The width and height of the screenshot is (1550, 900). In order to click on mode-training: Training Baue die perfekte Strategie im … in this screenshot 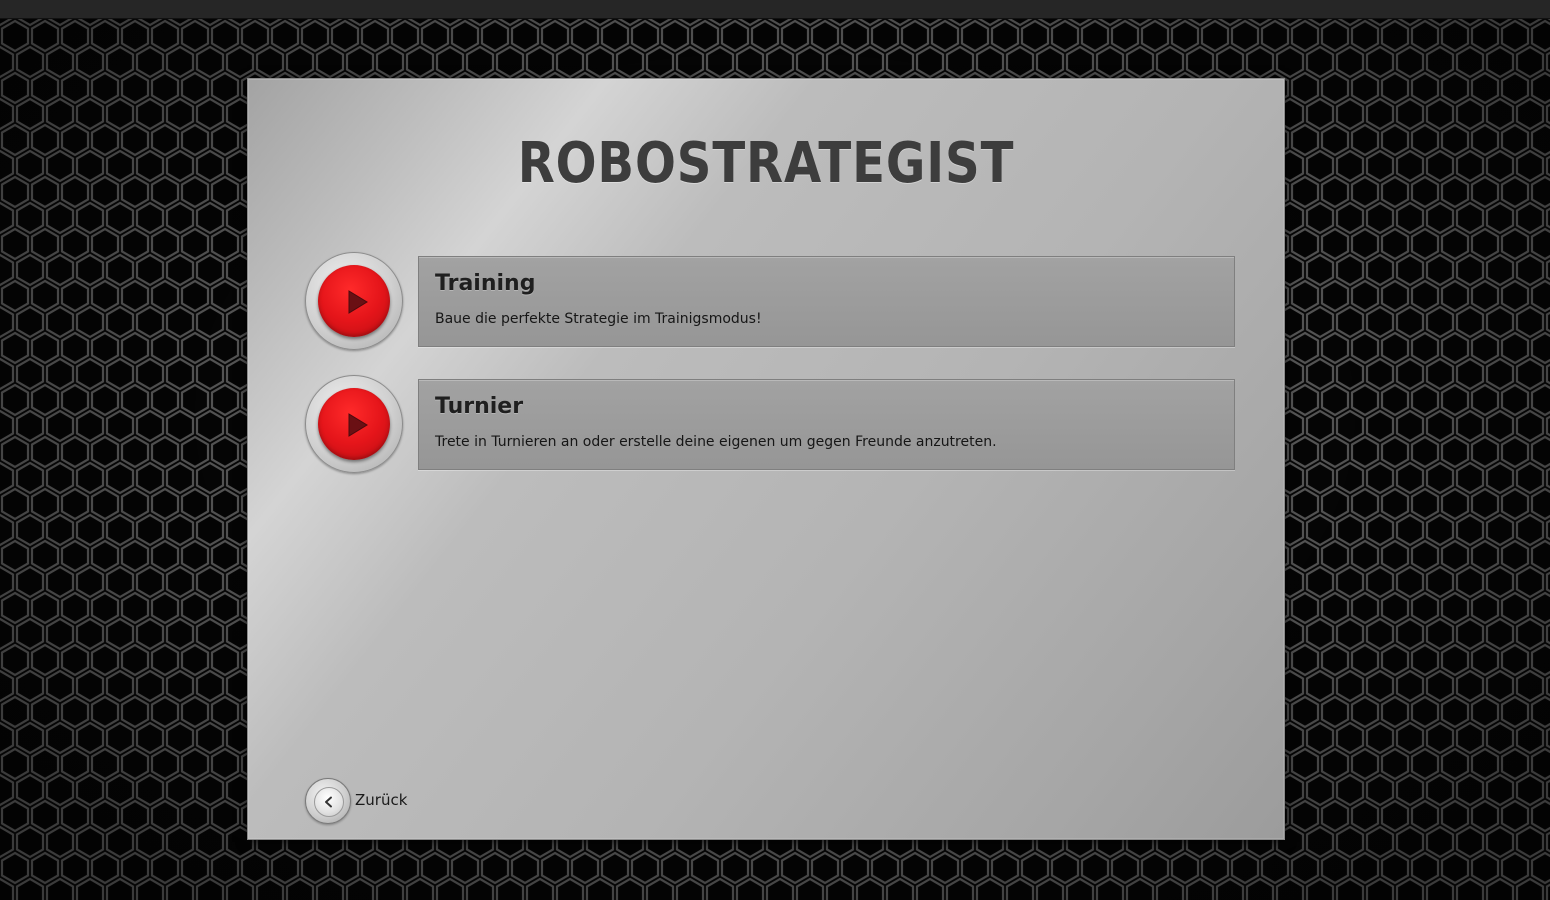, I will do `click(770, 301)`.